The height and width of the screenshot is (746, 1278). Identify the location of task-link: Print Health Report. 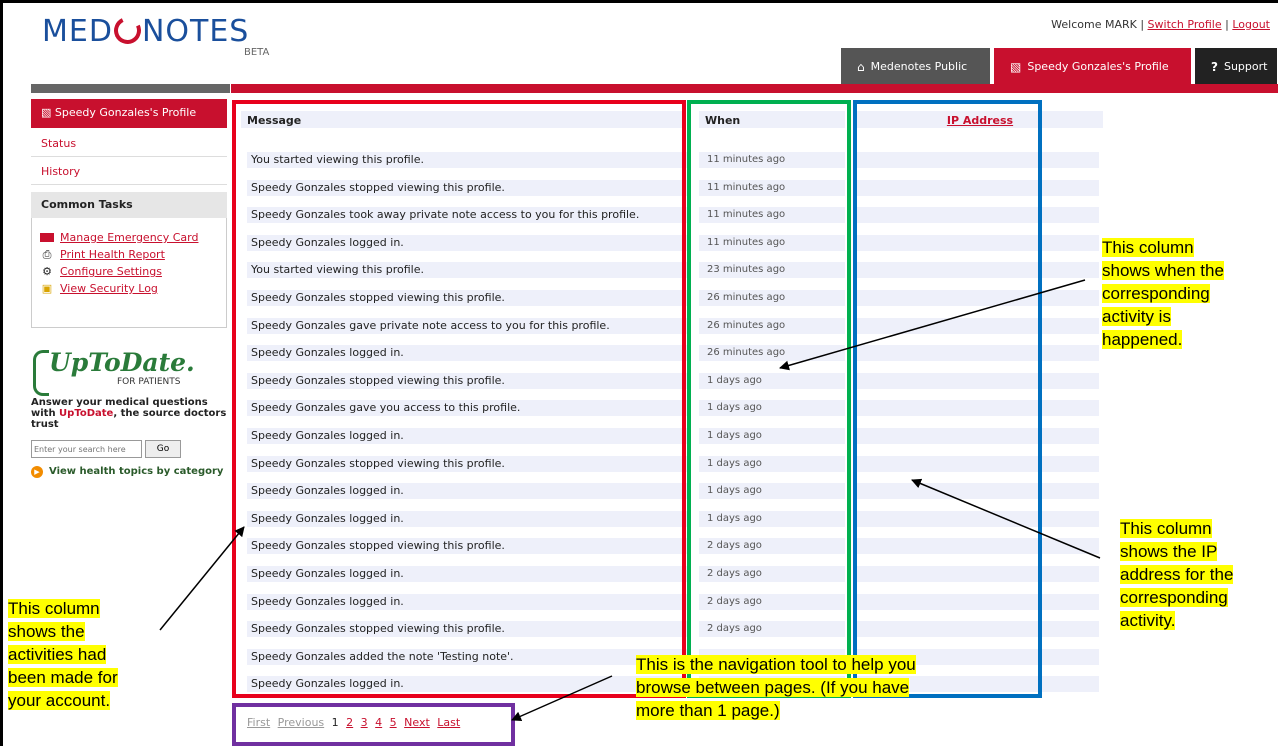
(112, 254).